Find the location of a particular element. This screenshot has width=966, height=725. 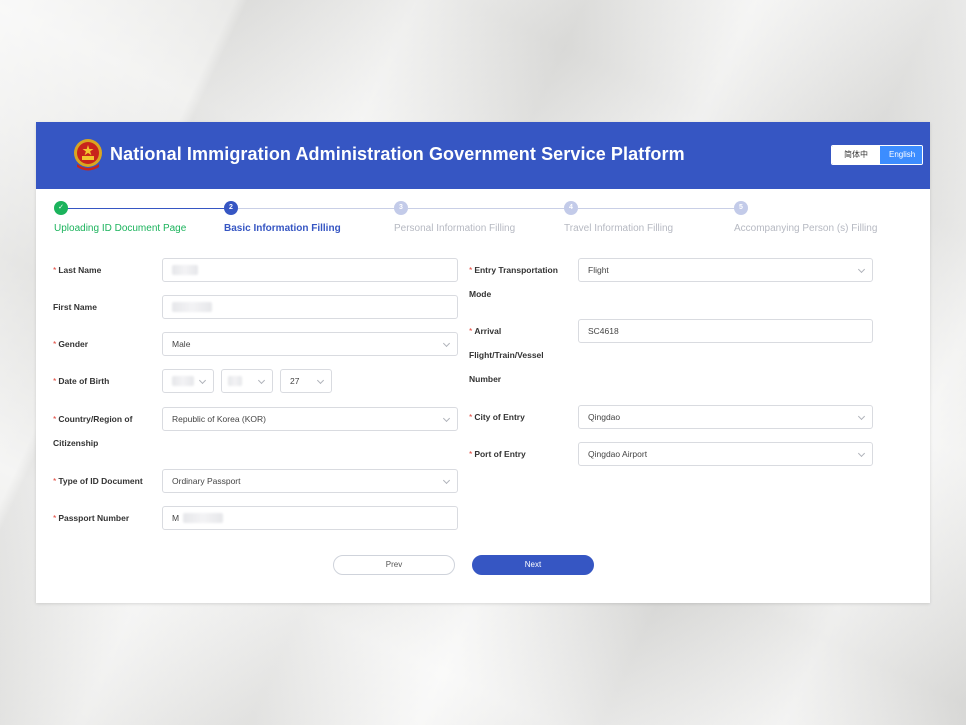

lang-chinese-button: 简体中文 is located at coordinates (856, 155).